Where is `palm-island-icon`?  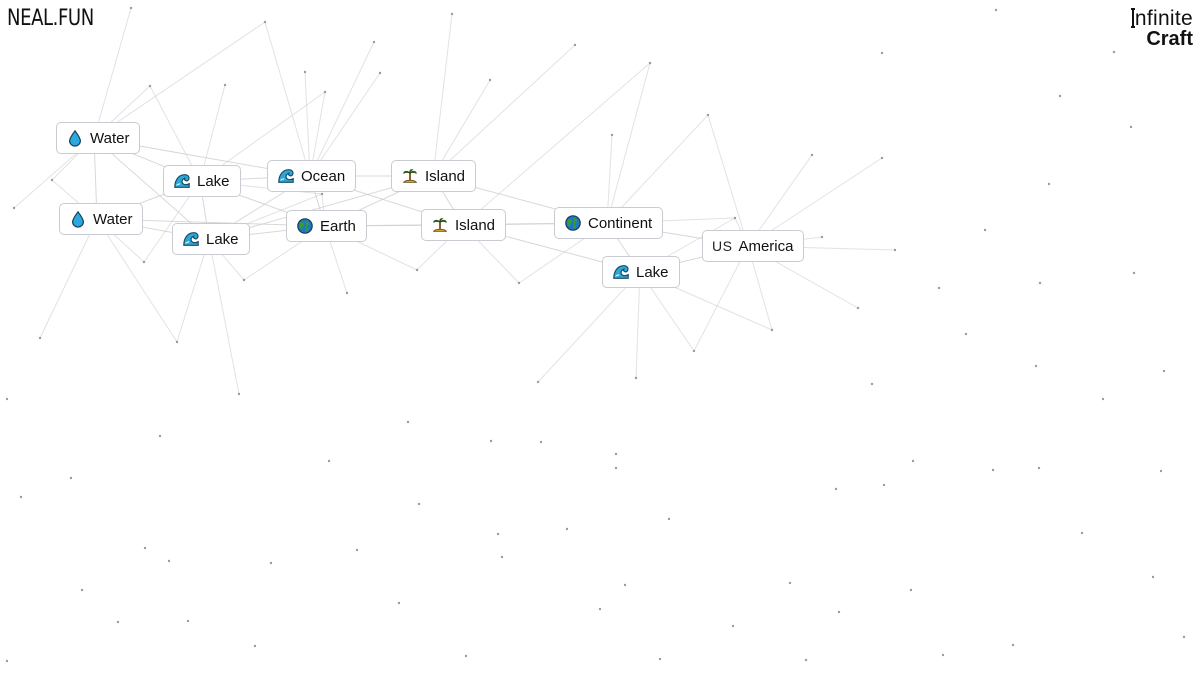 palm-island-icon is located at coordinates (410, 176).